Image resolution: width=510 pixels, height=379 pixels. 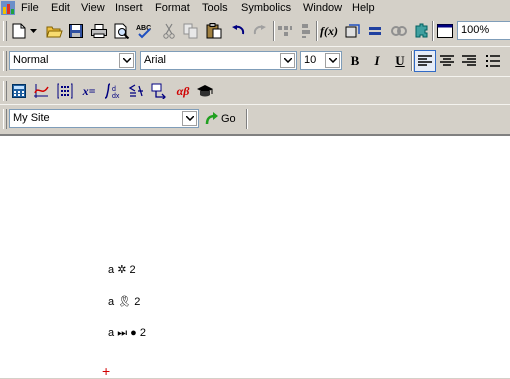 What do you see at coordinates (285, 31) in the screenshot?
I see `align-across-icon` at bounding box center [285, 31].